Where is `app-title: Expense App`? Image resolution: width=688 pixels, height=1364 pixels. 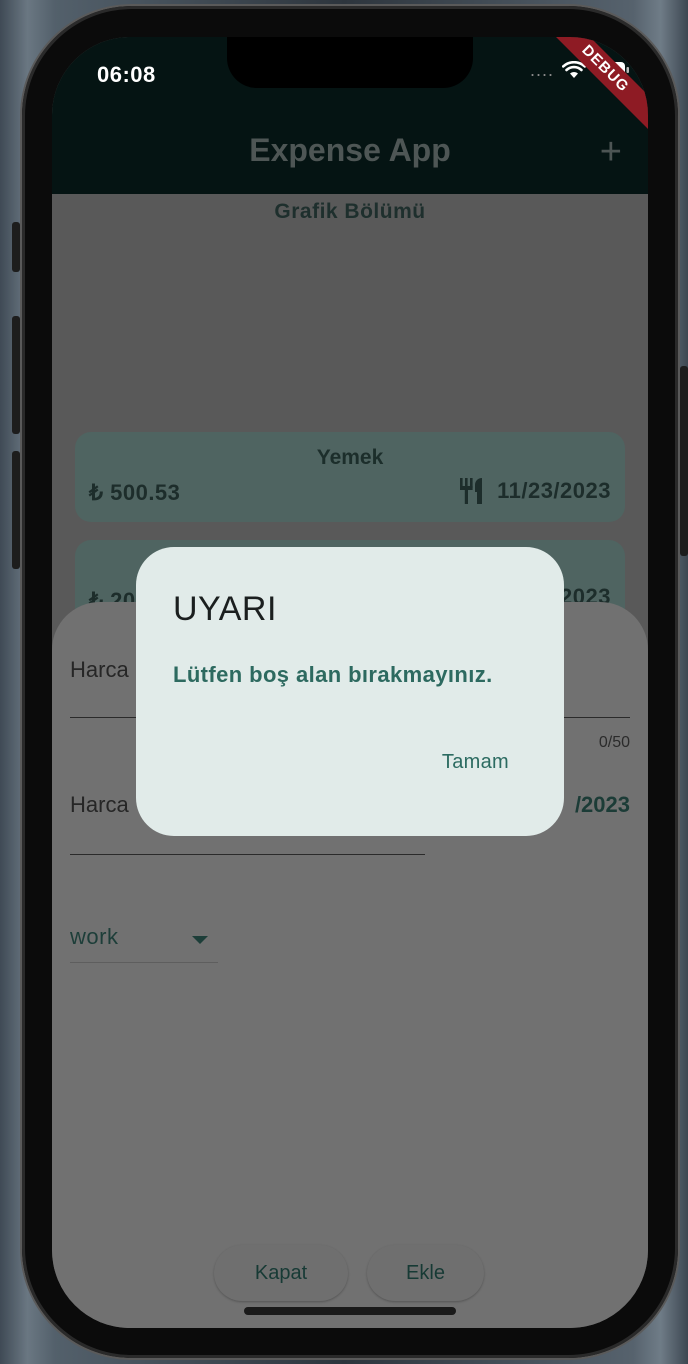
app-title: Expense App is located at coordinates (350, 150).